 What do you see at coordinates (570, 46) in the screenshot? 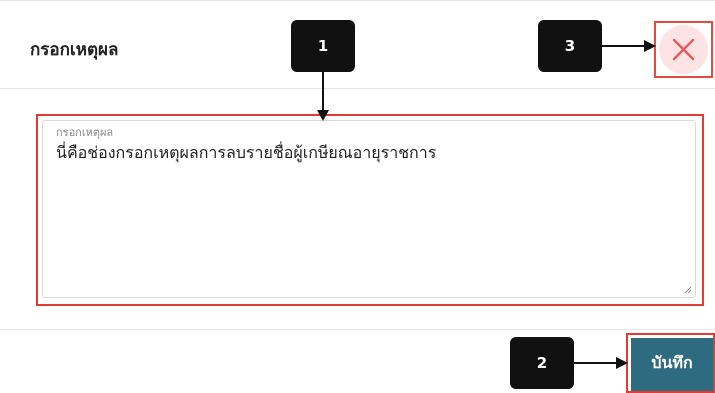
I see `marker-3: 3` at bounding box center [570, 46].